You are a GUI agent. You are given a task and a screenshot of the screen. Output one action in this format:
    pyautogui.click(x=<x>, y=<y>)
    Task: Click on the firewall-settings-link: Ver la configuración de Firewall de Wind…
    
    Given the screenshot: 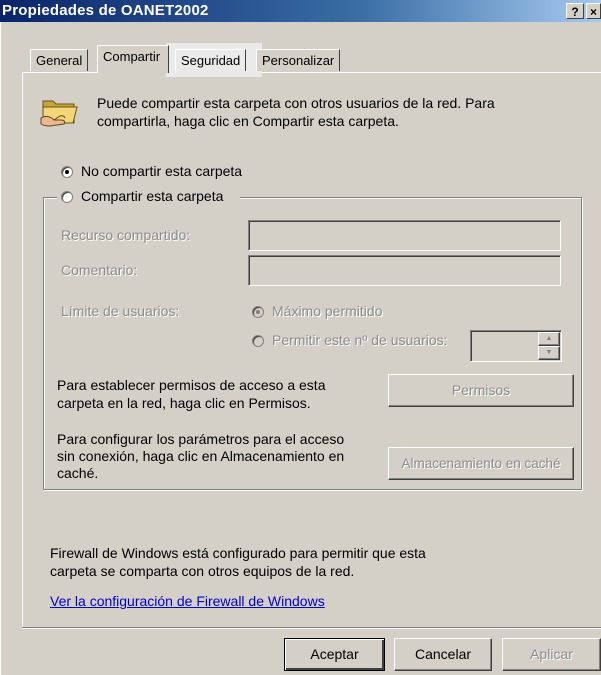 What is the action you would take?
    pyautogui.click(x=187, y=601)
    